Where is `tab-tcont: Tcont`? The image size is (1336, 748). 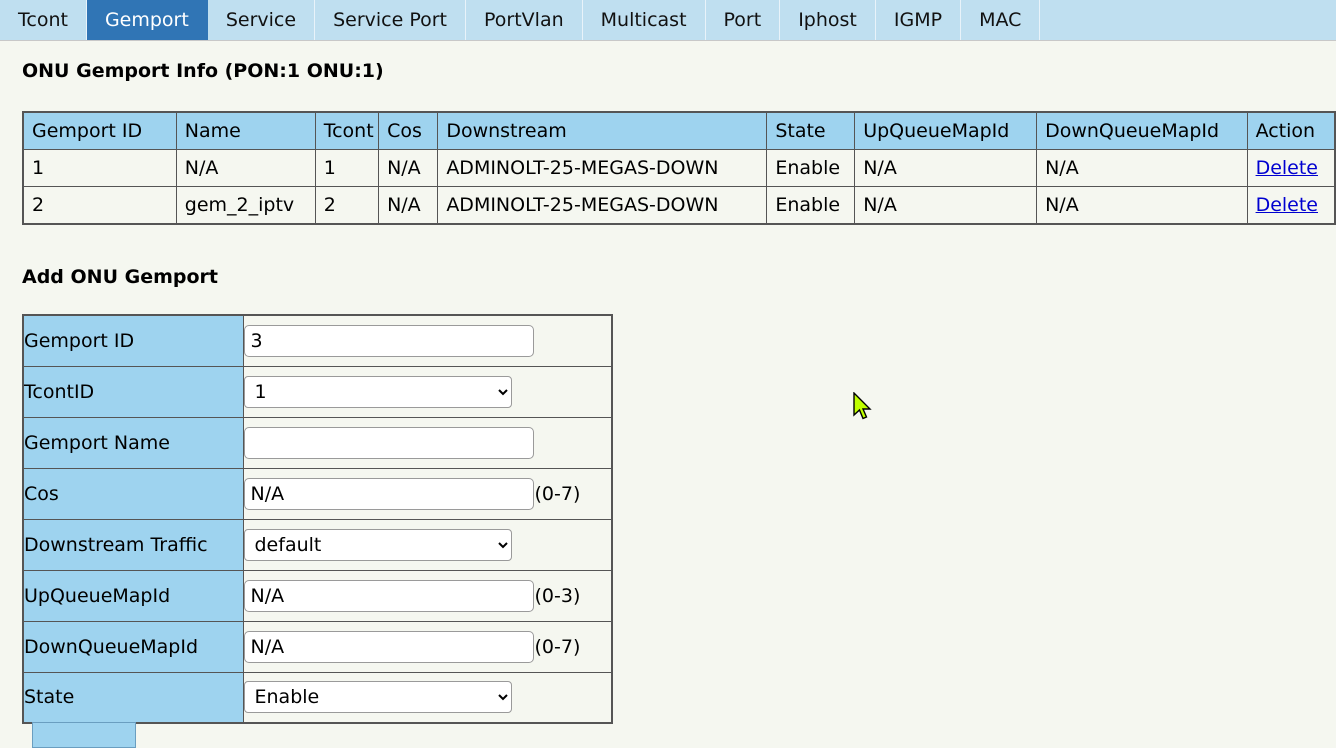 tab-tcont: Tcont is located at coordinates (43, 20).